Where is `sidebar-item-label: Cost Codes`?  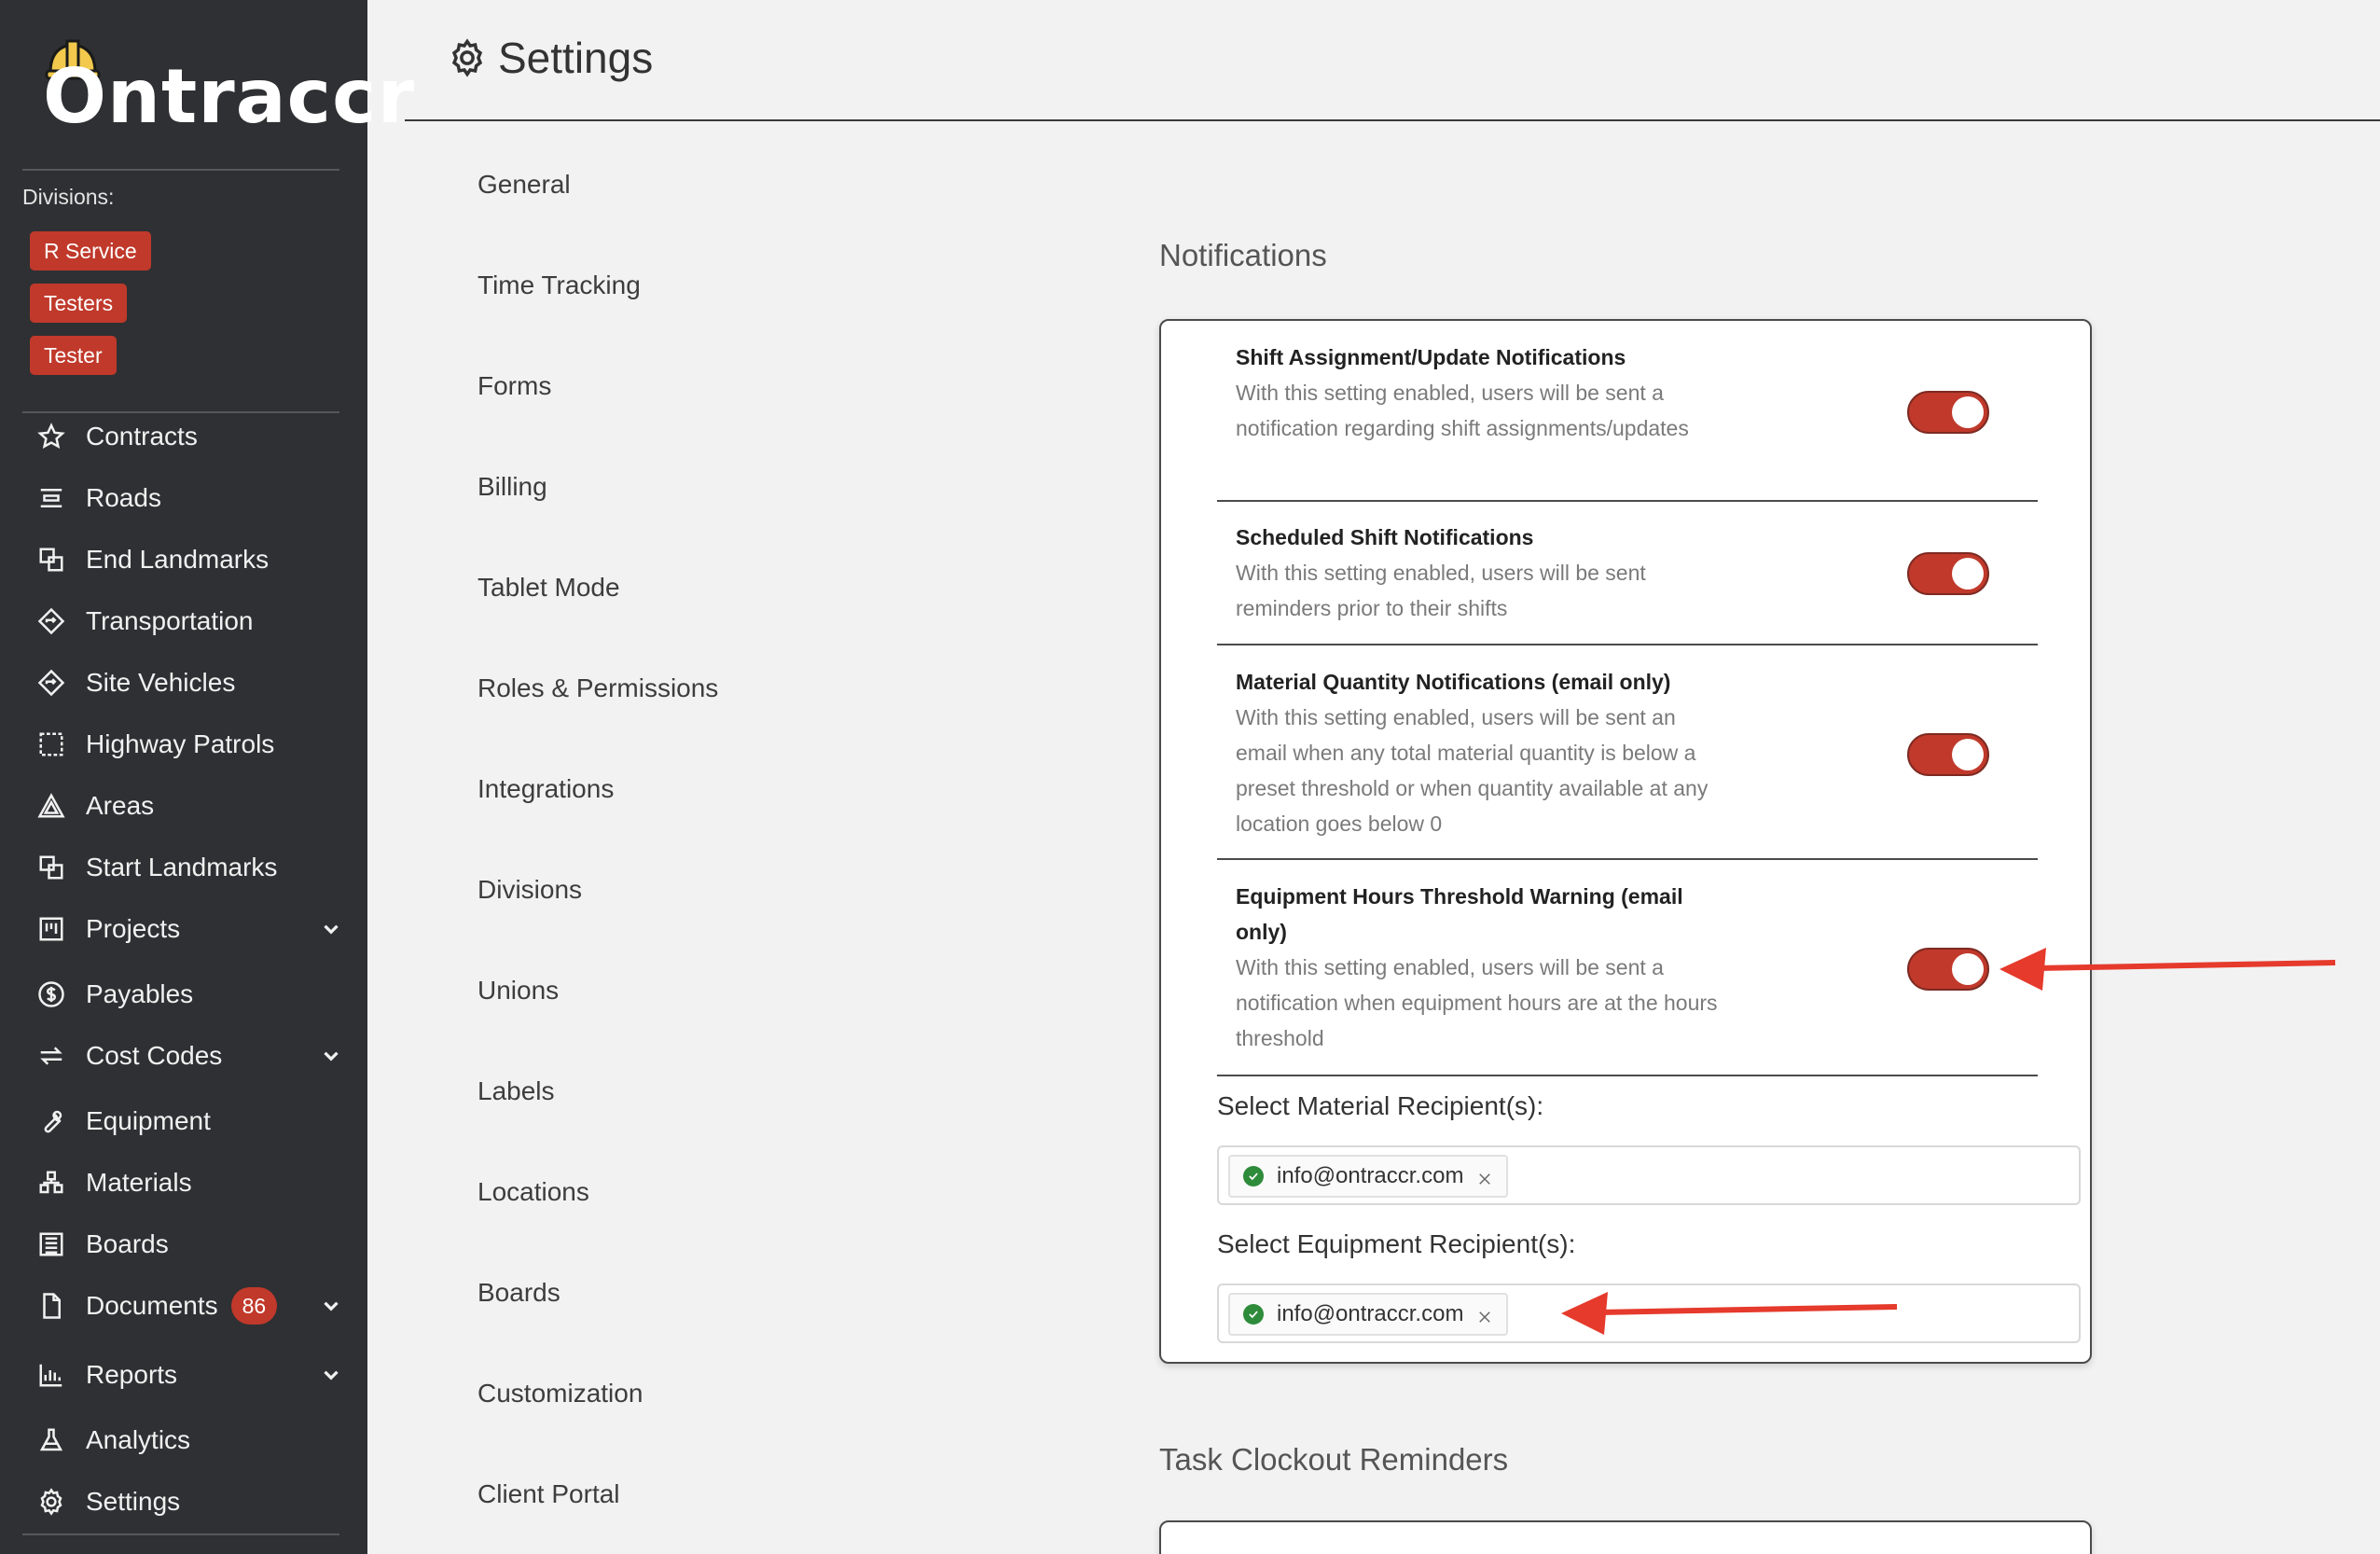
sidebar-item-label: Cost Codes is located at coordinates (154, 1055).